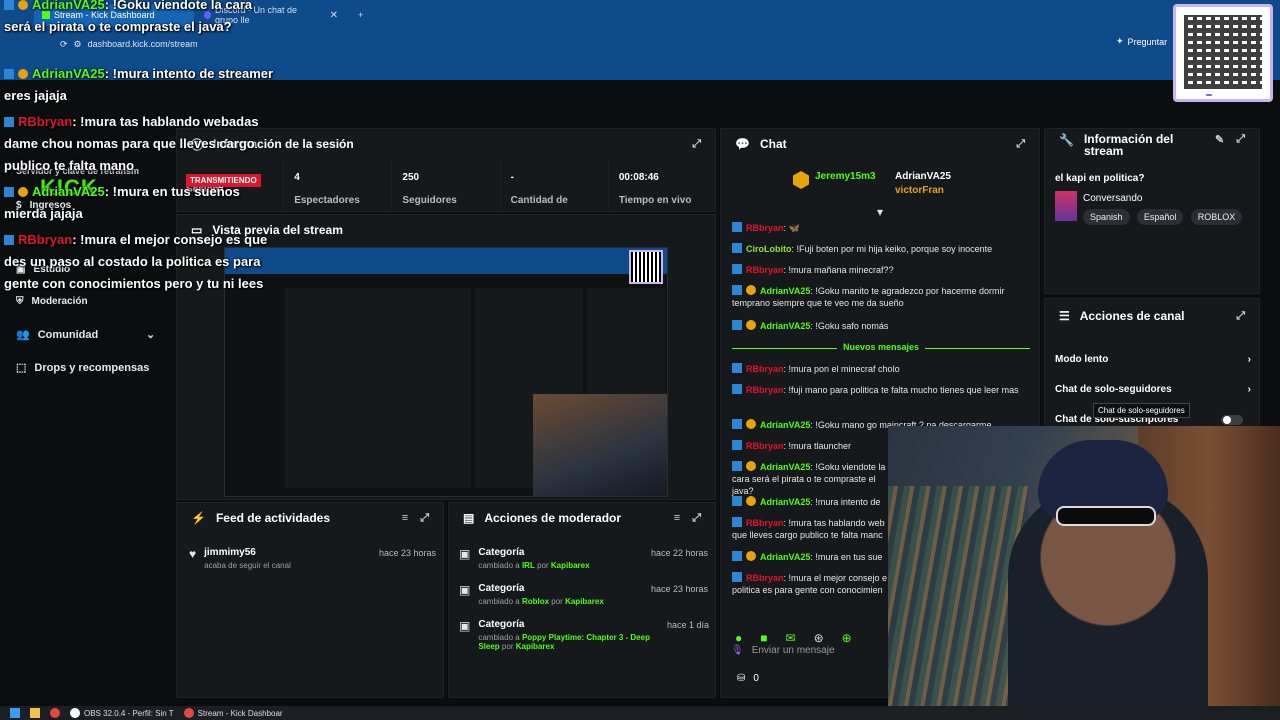  What do you see at coordinates (334, 15) in the screenshot?
I see `close-icon: ✕` at bounding box center [334, 15].